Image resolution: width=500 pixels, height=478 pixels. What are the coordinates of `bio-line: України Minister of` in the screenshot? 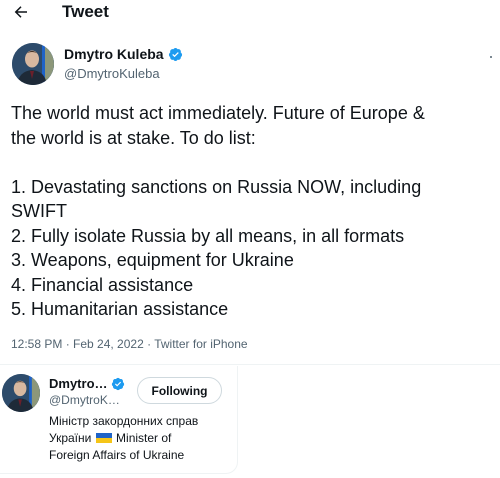 It's located at (141, 438).